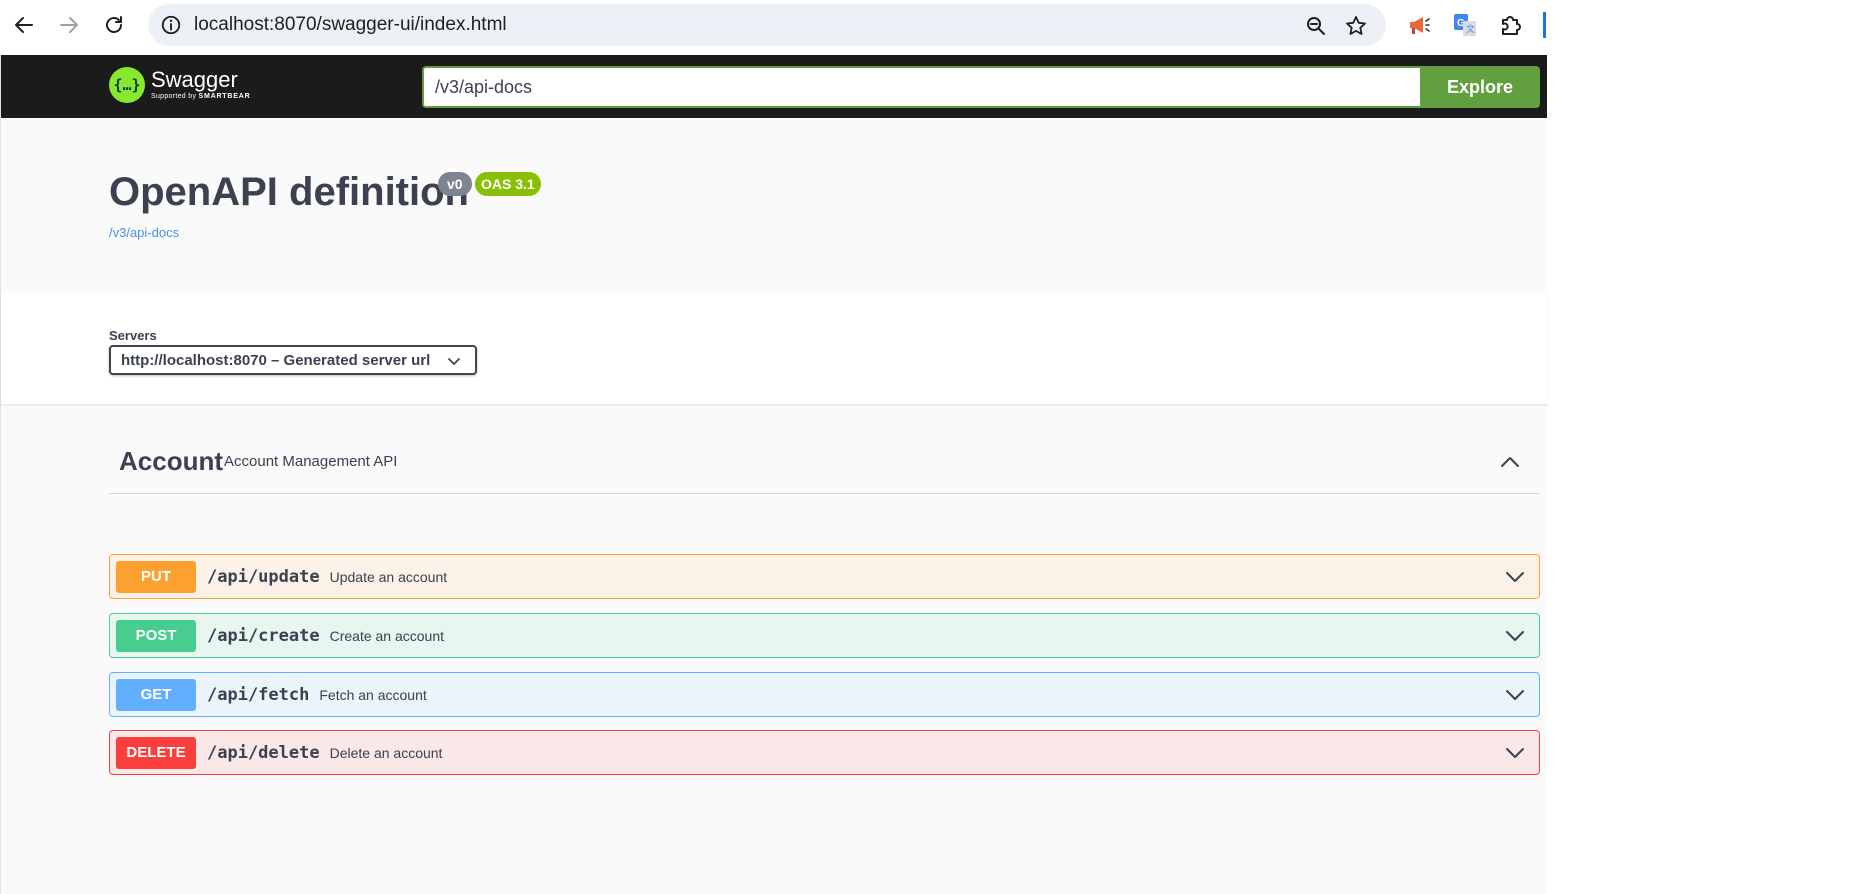 This screenshot has height=894, width=1868. I want to click on operation-path: /api/fetch, so click(258, 694).